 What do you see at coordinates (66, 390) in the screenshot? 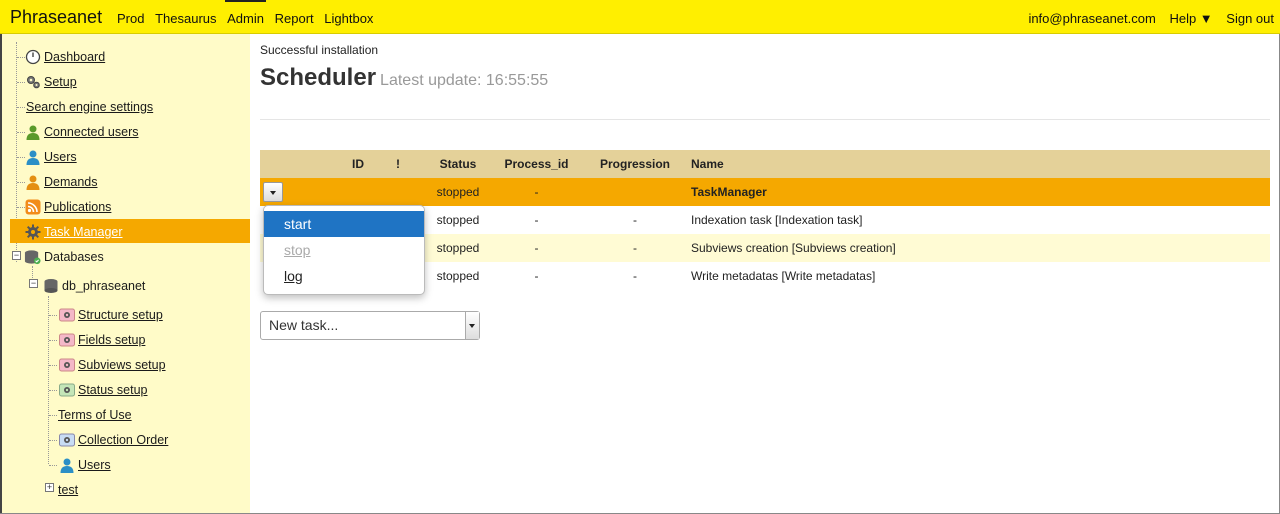
I see `collection-green-icon` at bounding box center [66, 390].